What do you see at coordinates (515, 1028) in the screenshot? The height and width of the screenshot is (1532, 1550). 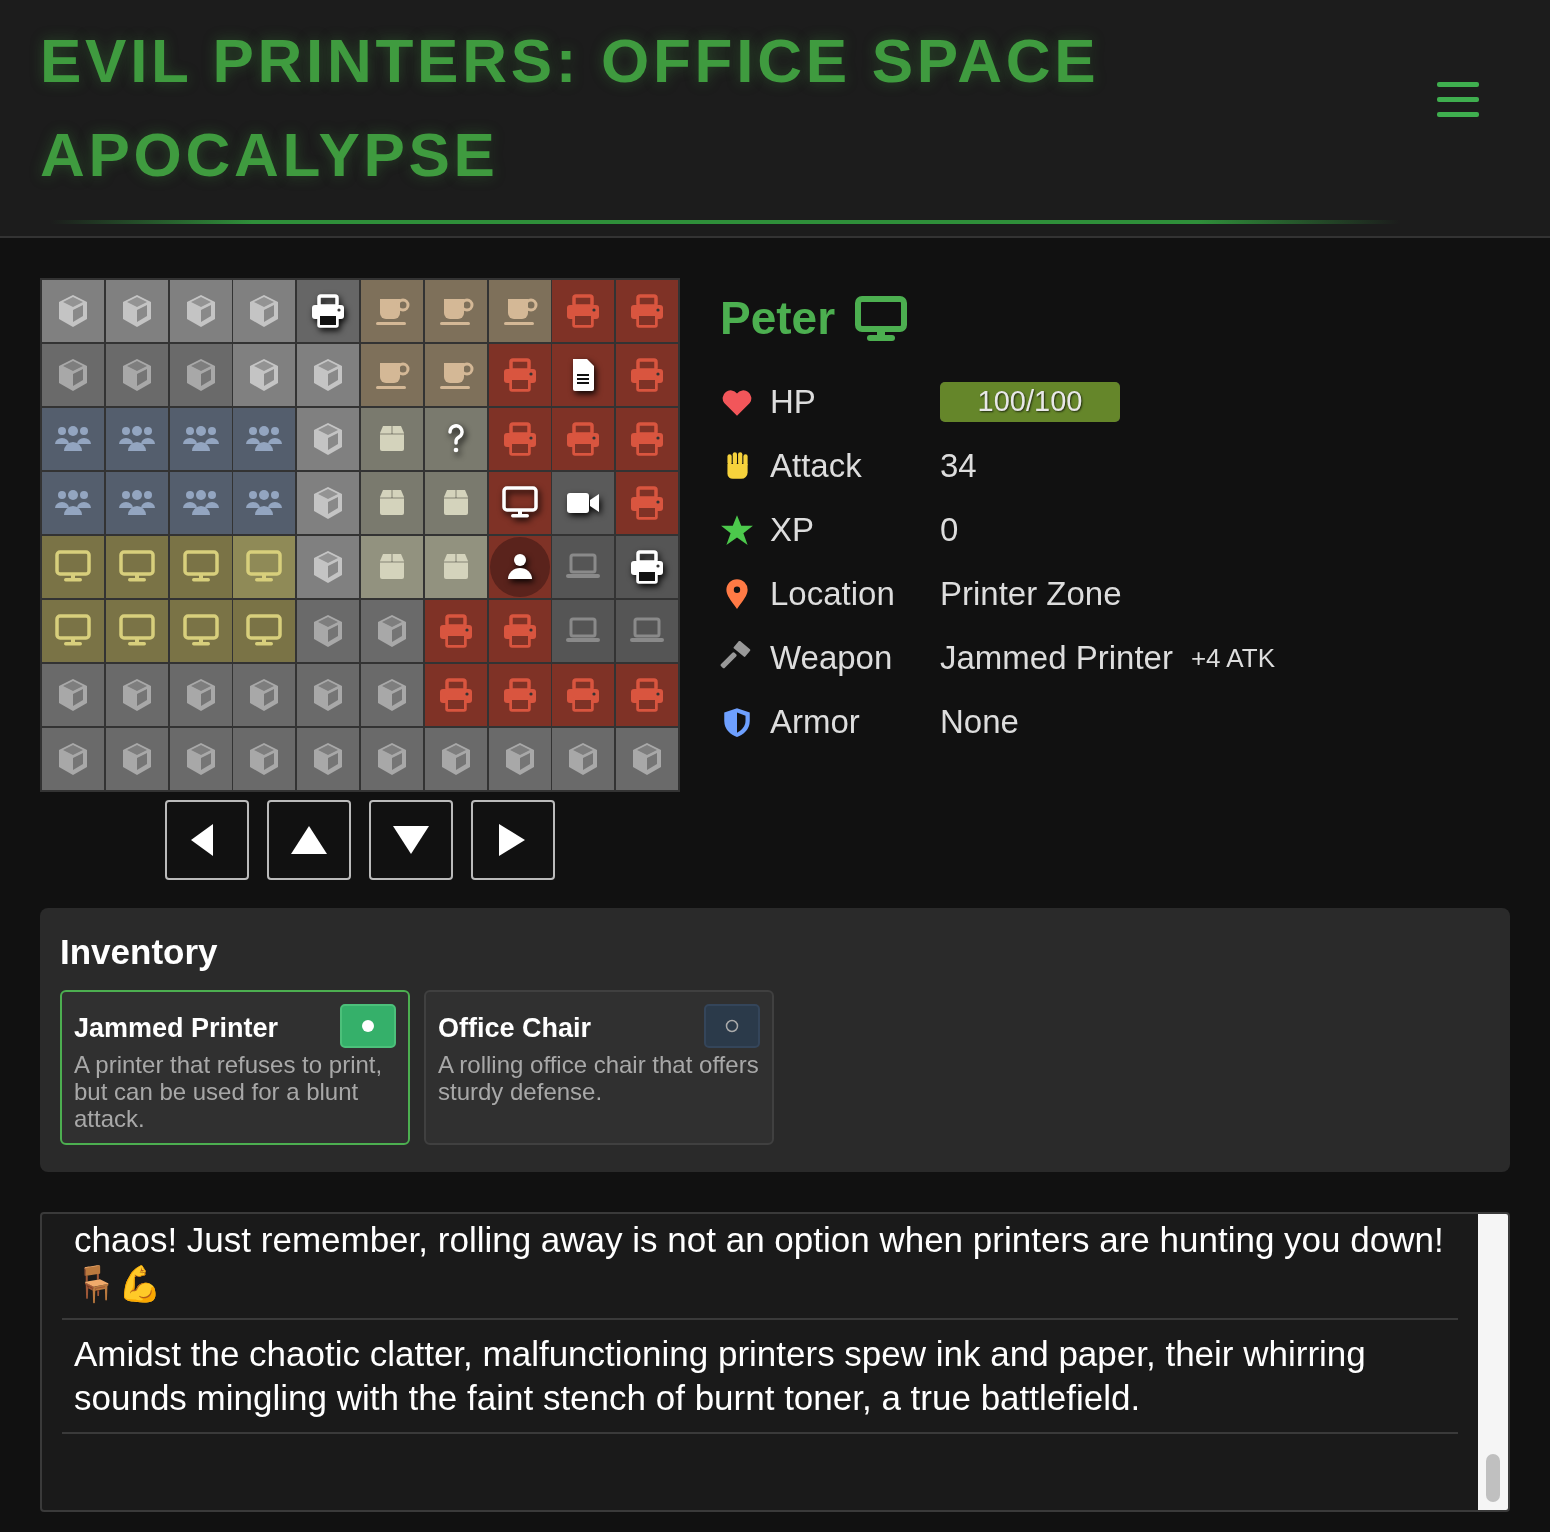 I see `item-name: Office Chair` at bounding box center [515, 1028].